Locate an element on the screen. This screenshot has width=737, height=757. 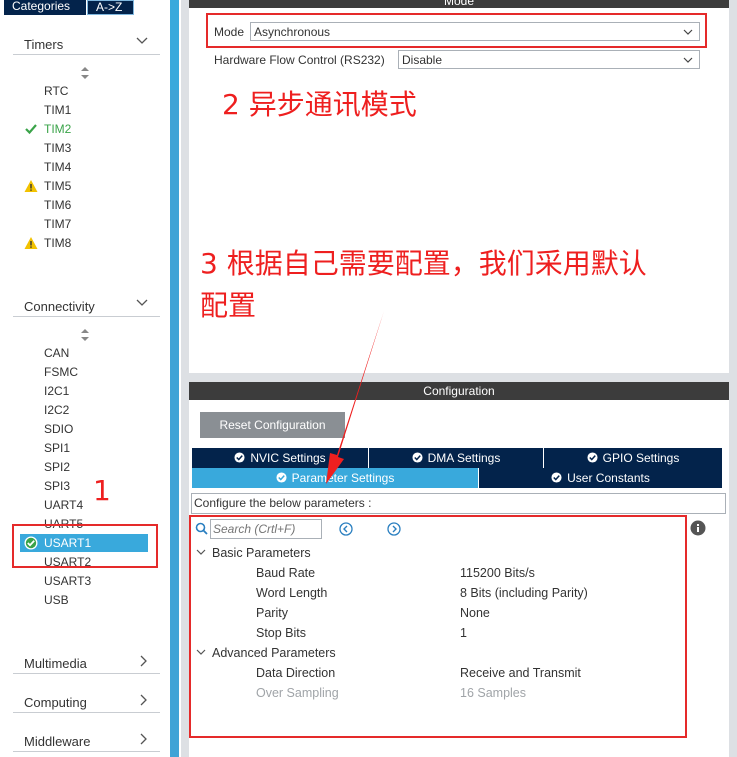
sidebar-item-tim5: TIM5 is located at coordinates (85, 186).